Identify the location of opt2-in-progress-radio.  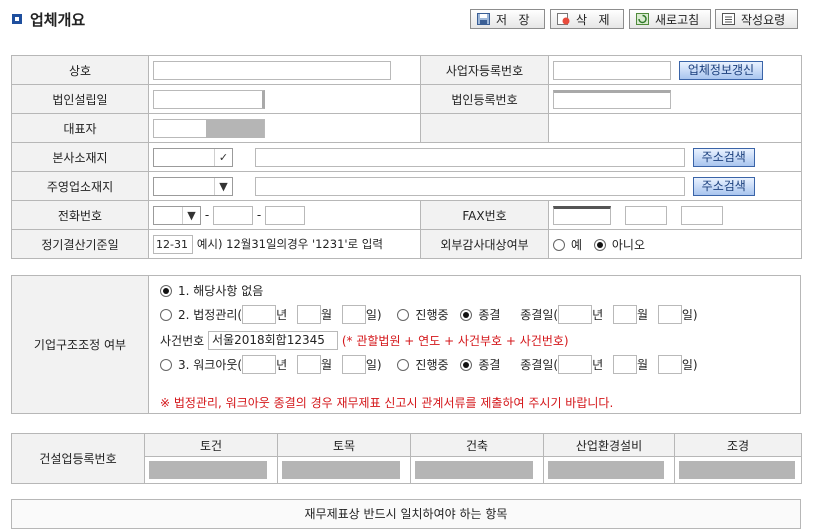
(403, 314).